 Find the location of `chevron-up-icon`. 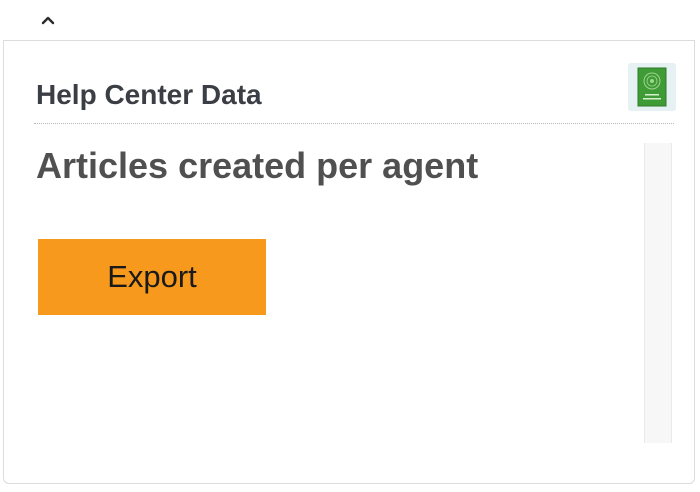

chevron-up-icon is located at coordinates (48, 20).